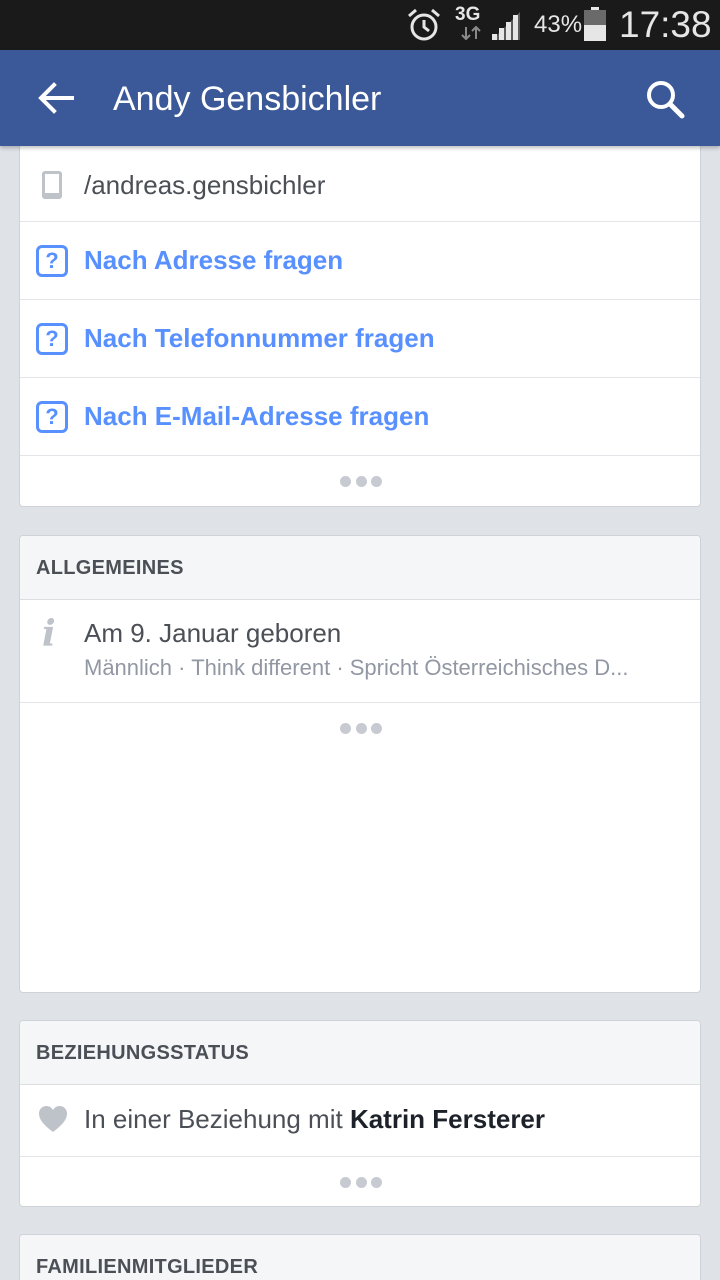  I want to click on search-icon, so click(665, 99).